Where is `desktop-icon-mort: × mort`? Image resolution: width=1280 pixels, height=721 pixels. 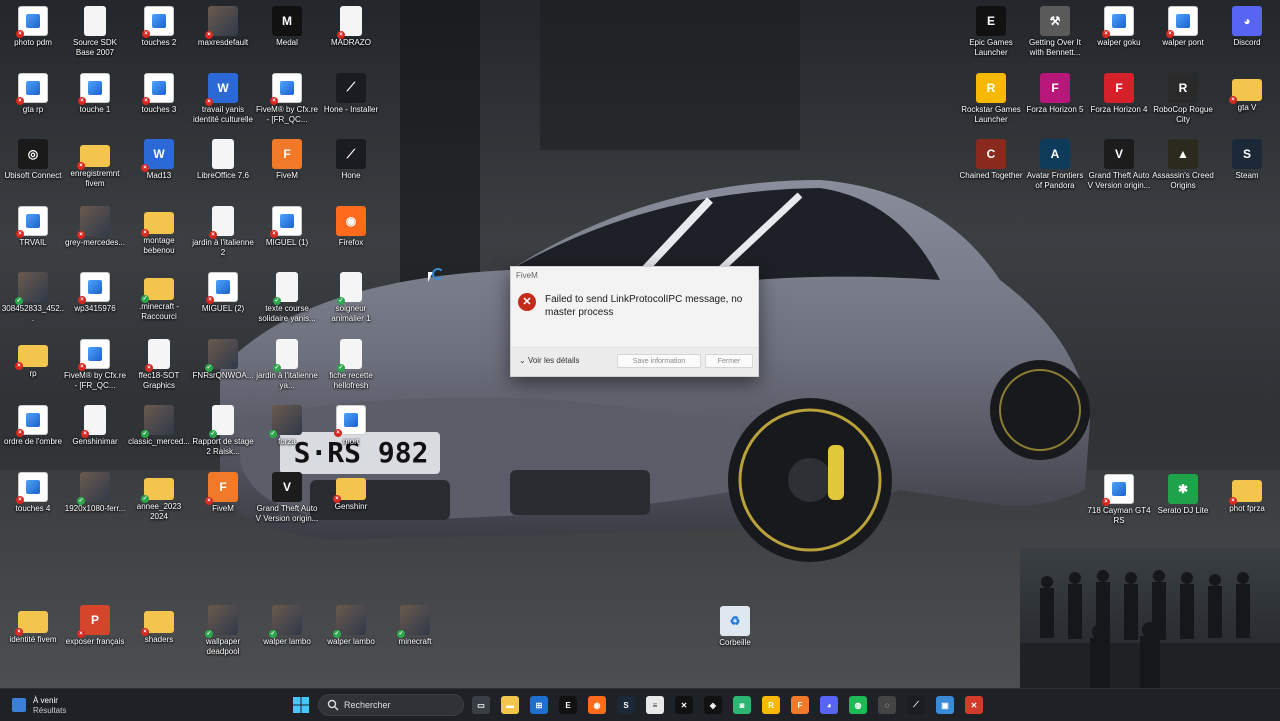
desktop-icon-mort: × mort is located at coordinates (351, 433).